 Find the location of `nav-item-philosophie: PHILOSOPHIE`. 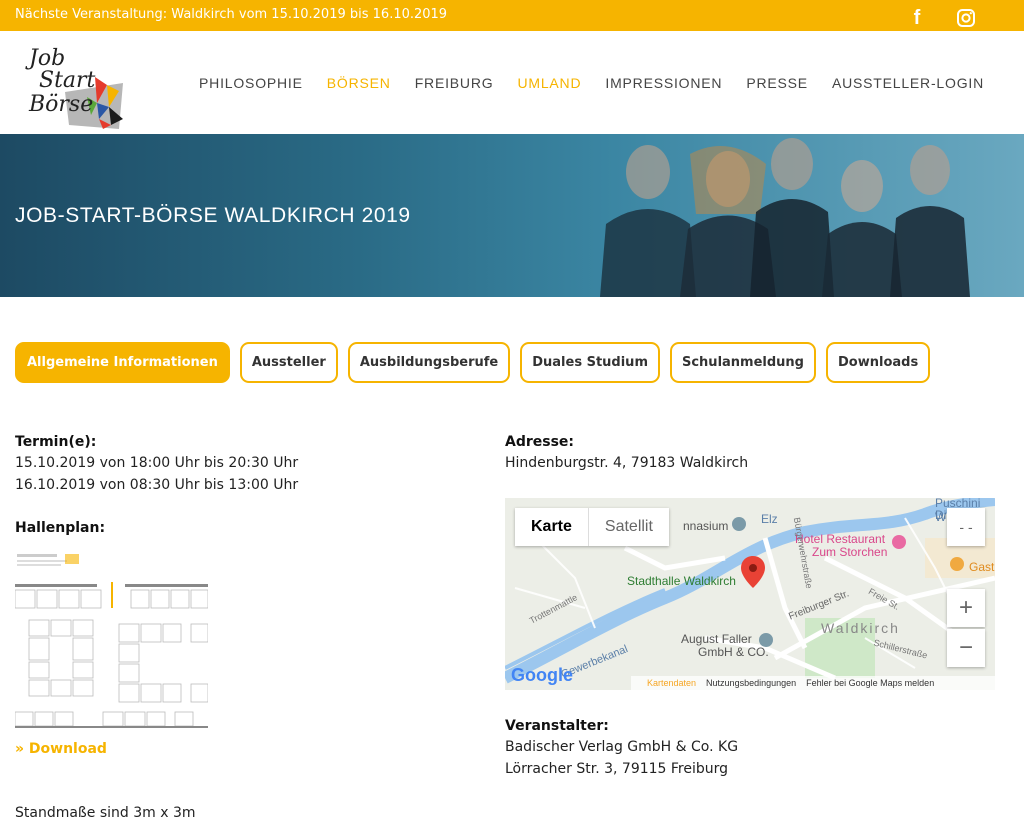

nav-item-philosophie: PHILOSOPHIE is located at coordinates (251, 83).